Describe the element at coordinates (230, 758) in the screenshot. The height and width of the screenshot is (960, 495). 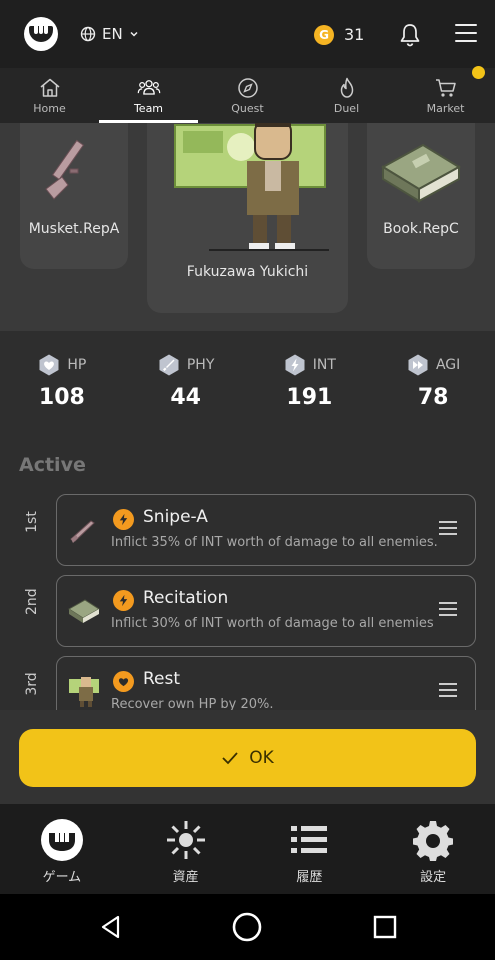
I see `checkmark-icon` at that location.